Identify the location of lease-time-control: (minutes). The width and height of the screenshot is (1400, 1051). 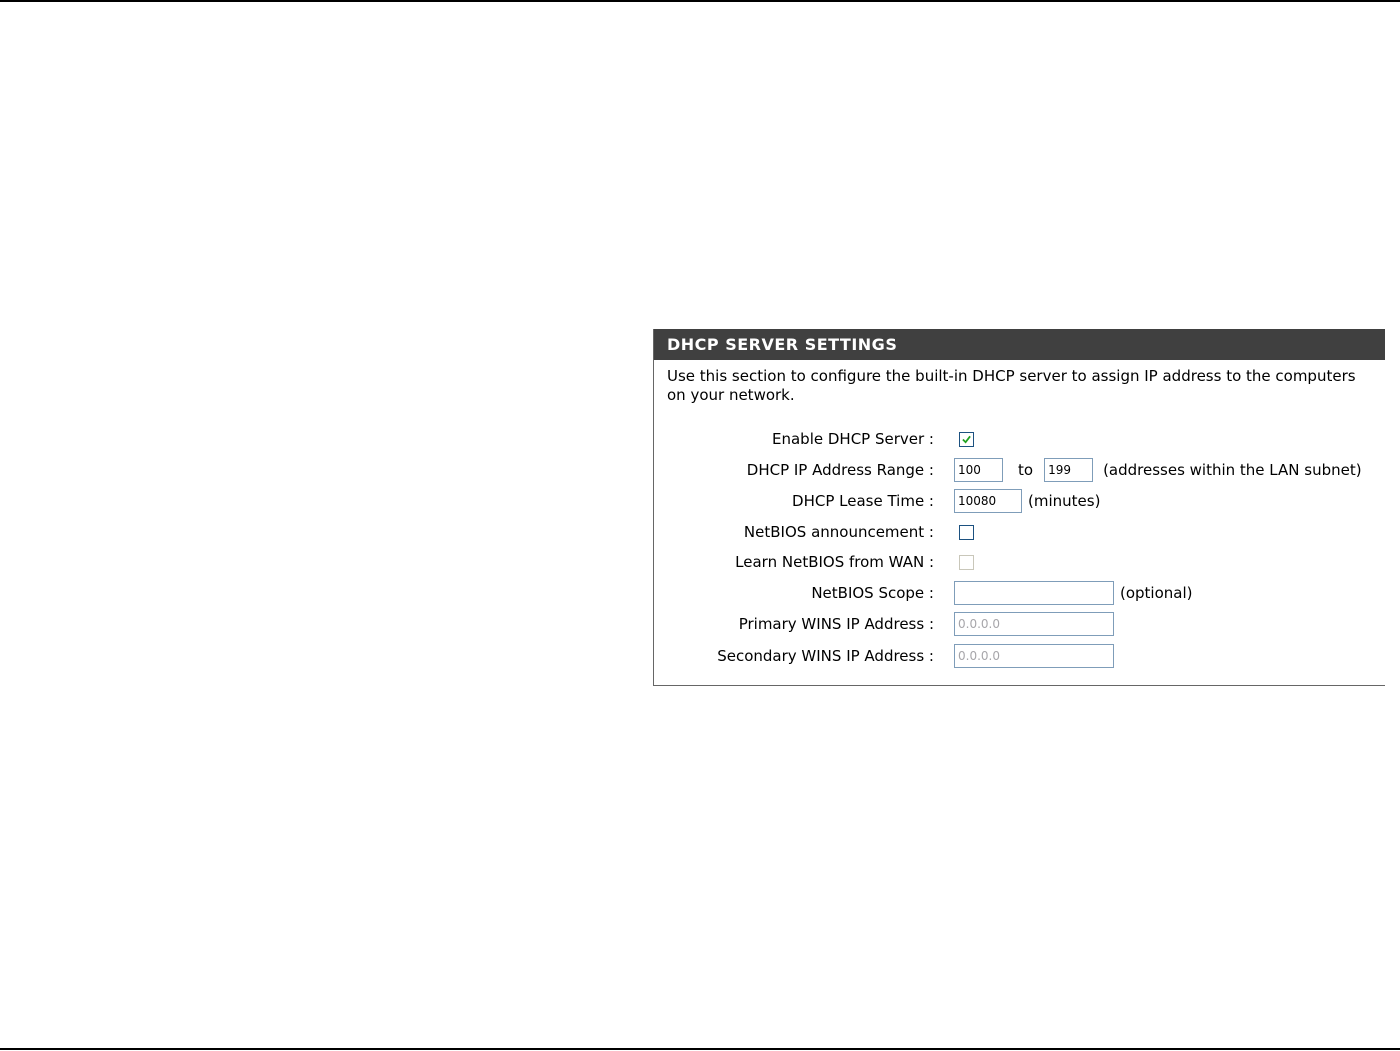
(1027, 501).